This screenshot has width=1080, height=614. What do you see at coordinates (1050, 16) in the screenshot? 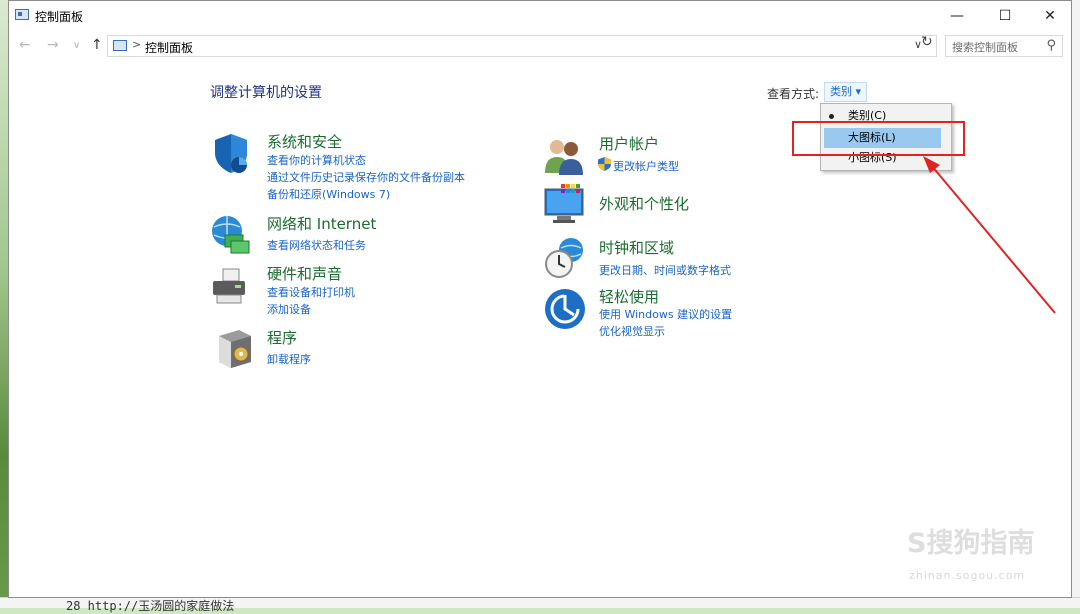
I see `close-button: ✕` at bounding box center [1050, 16].